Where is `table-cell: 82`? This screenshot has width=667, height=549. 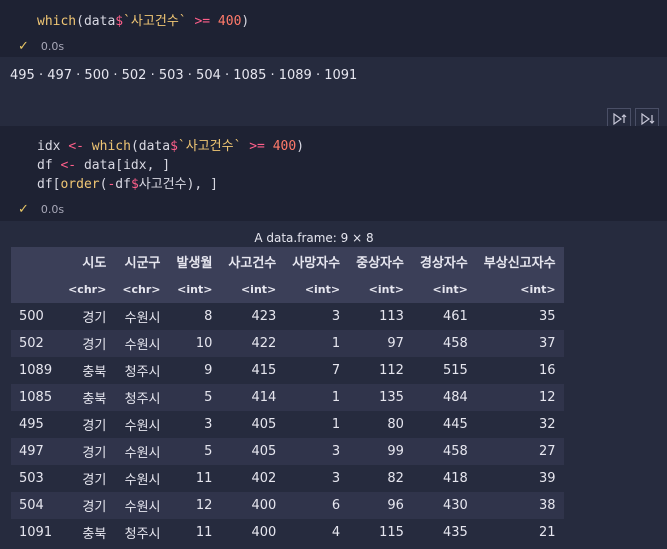 table-cell: 82 is located at coordinates (380, 478).